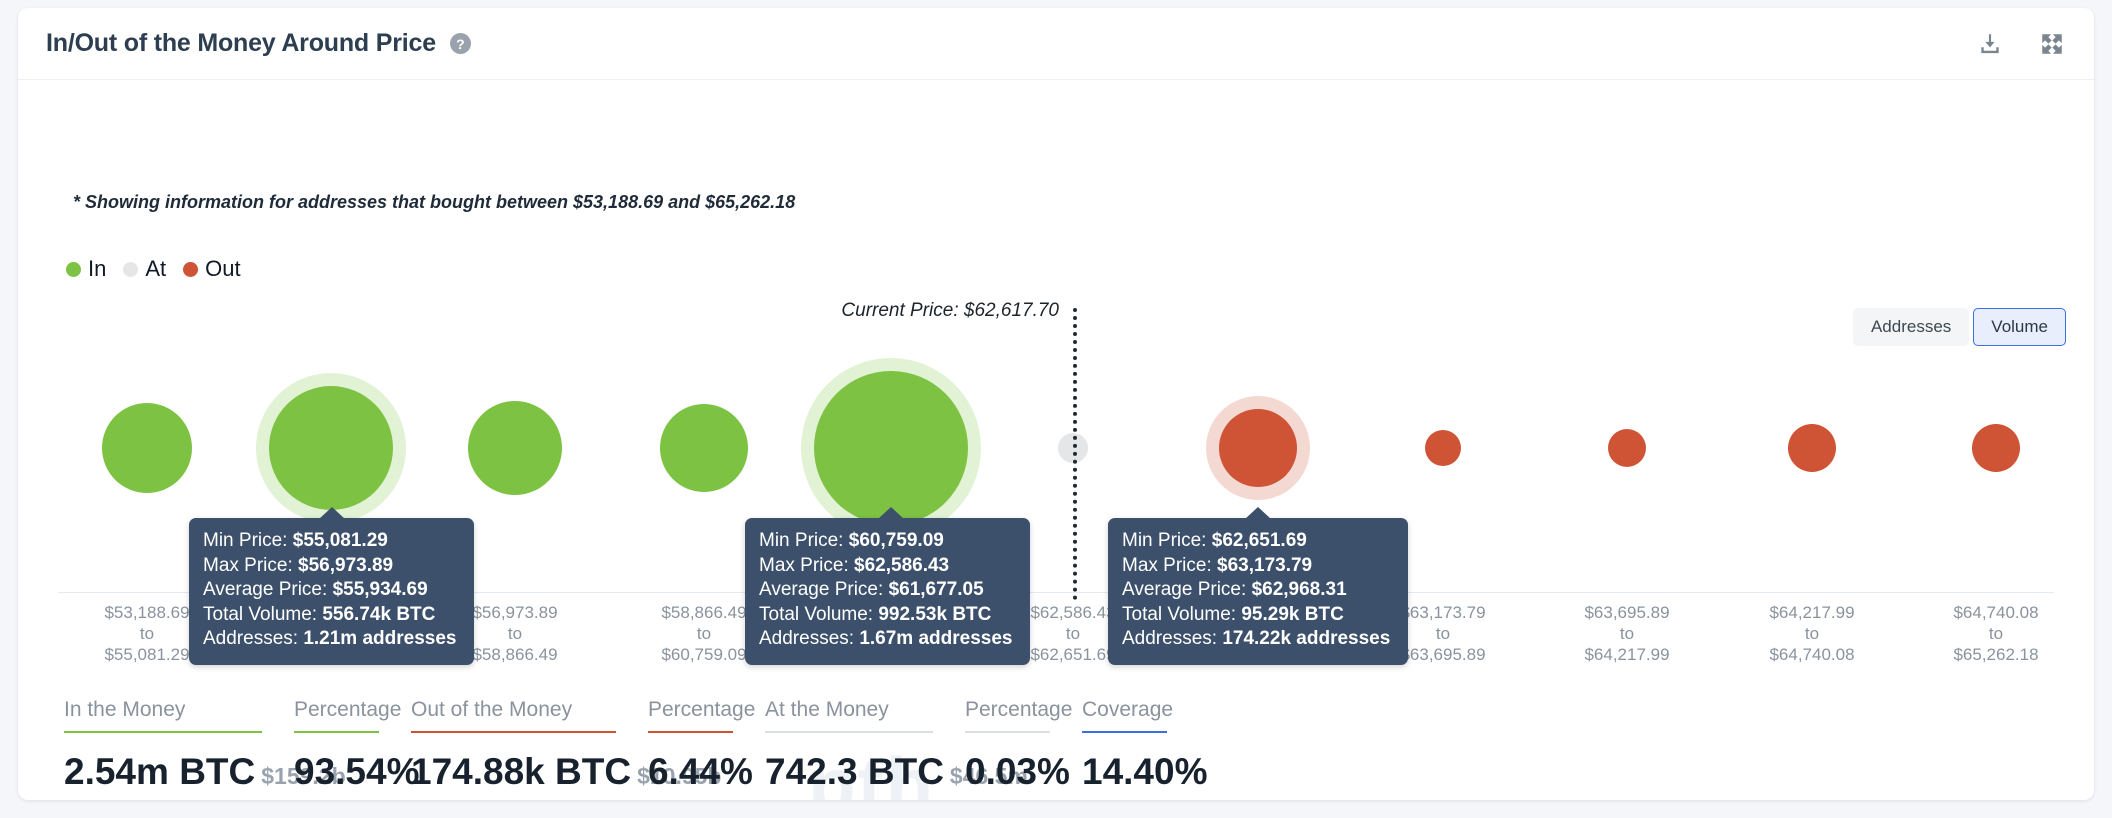  I want to click on tooltip-3-max-price: Max Price: $63,173.79, so click(1258, 566).